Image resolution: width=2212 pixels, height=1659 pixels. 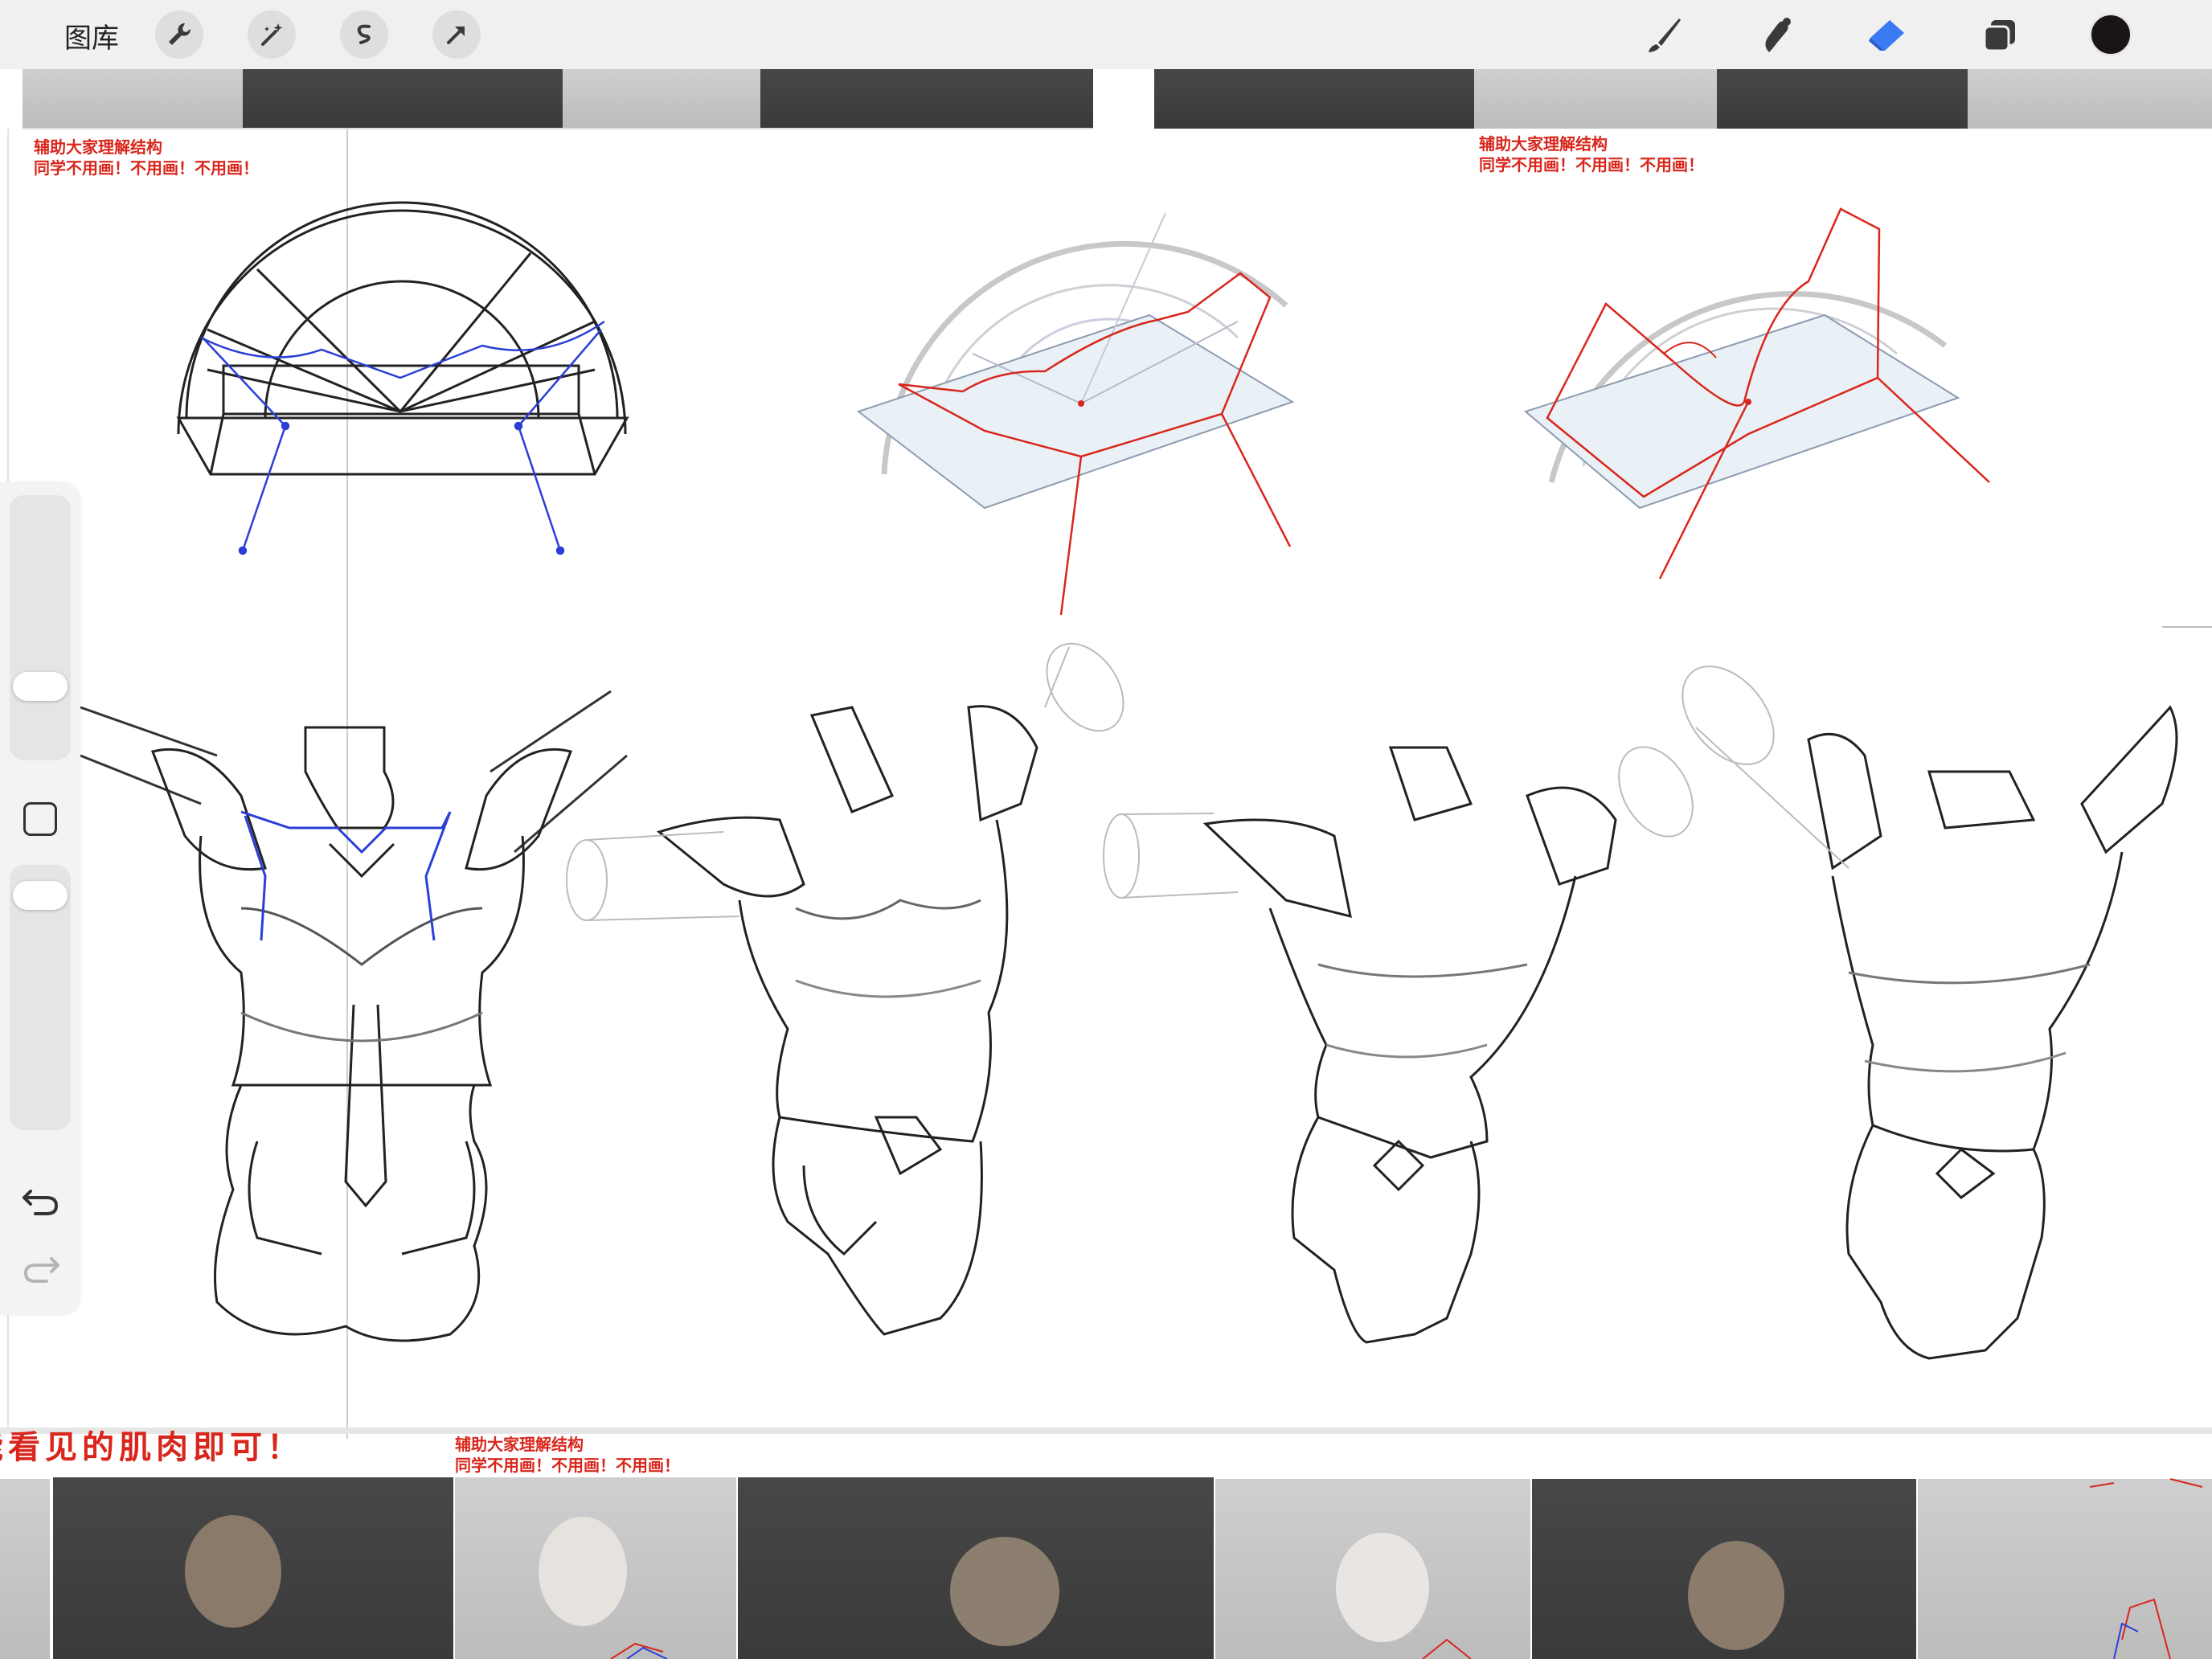 I want to click on annotation-top-right: 辅助大家理解结构 同学不用画！不用画！不用画！, so click(x=1591, y=154).